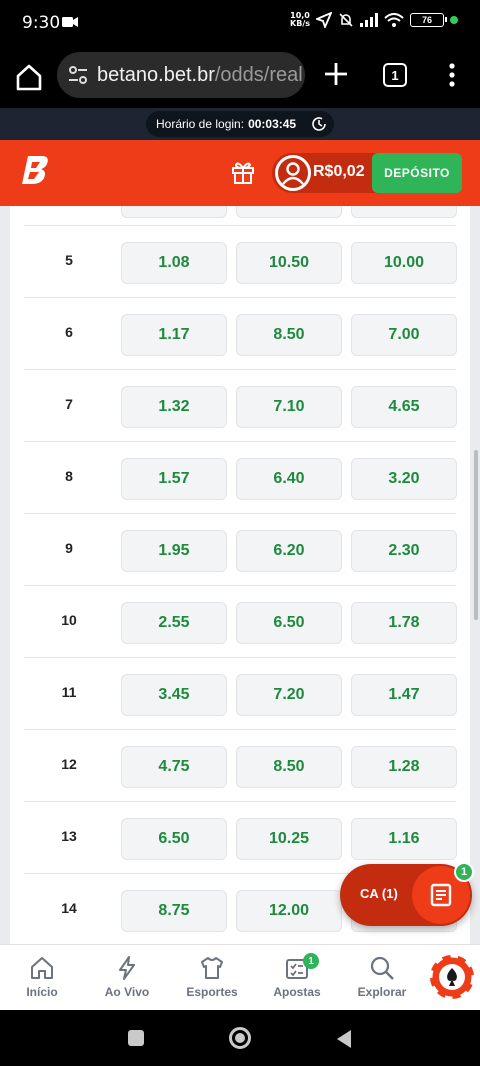  I want to click on scrollbar, so click(476, 535).